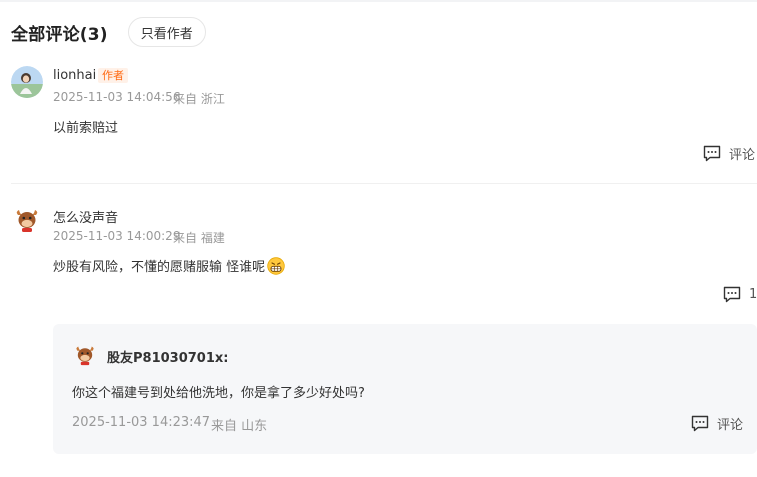 The image size is (757, 477). What do you see at coordinates (384, 183) in the screenshot?
I see `comment-divider` at bounding box center [384, 183].